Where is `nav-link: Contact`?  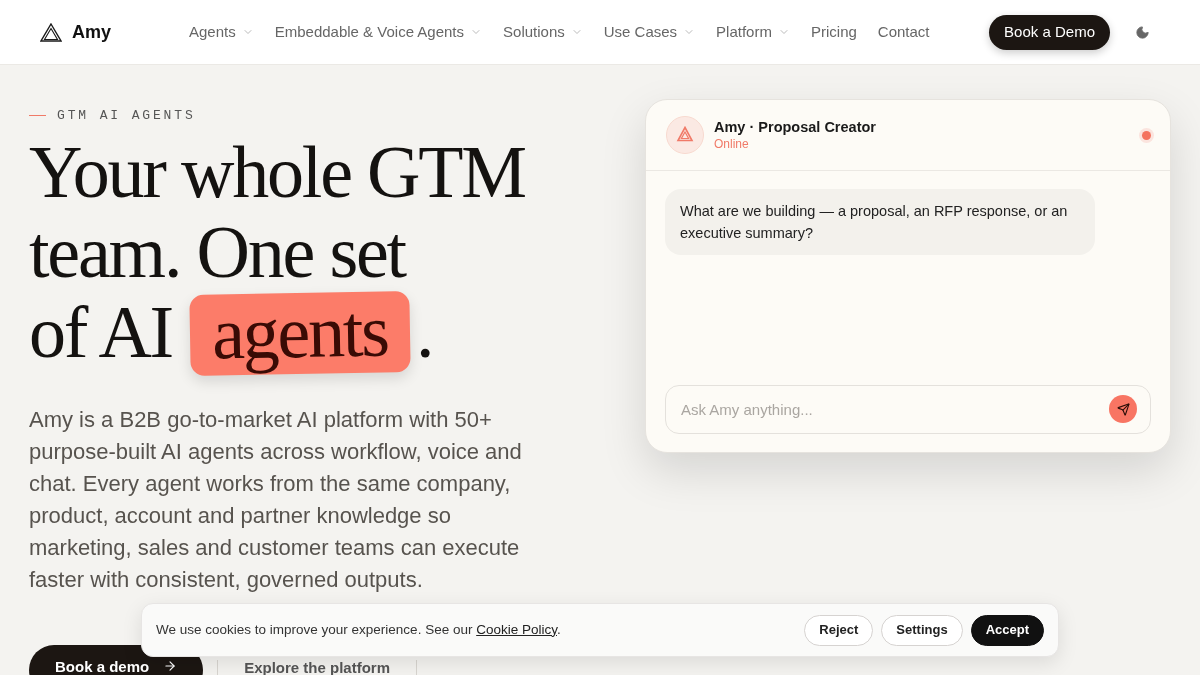
nav-link: Contact is located at coordinates (903, 32).